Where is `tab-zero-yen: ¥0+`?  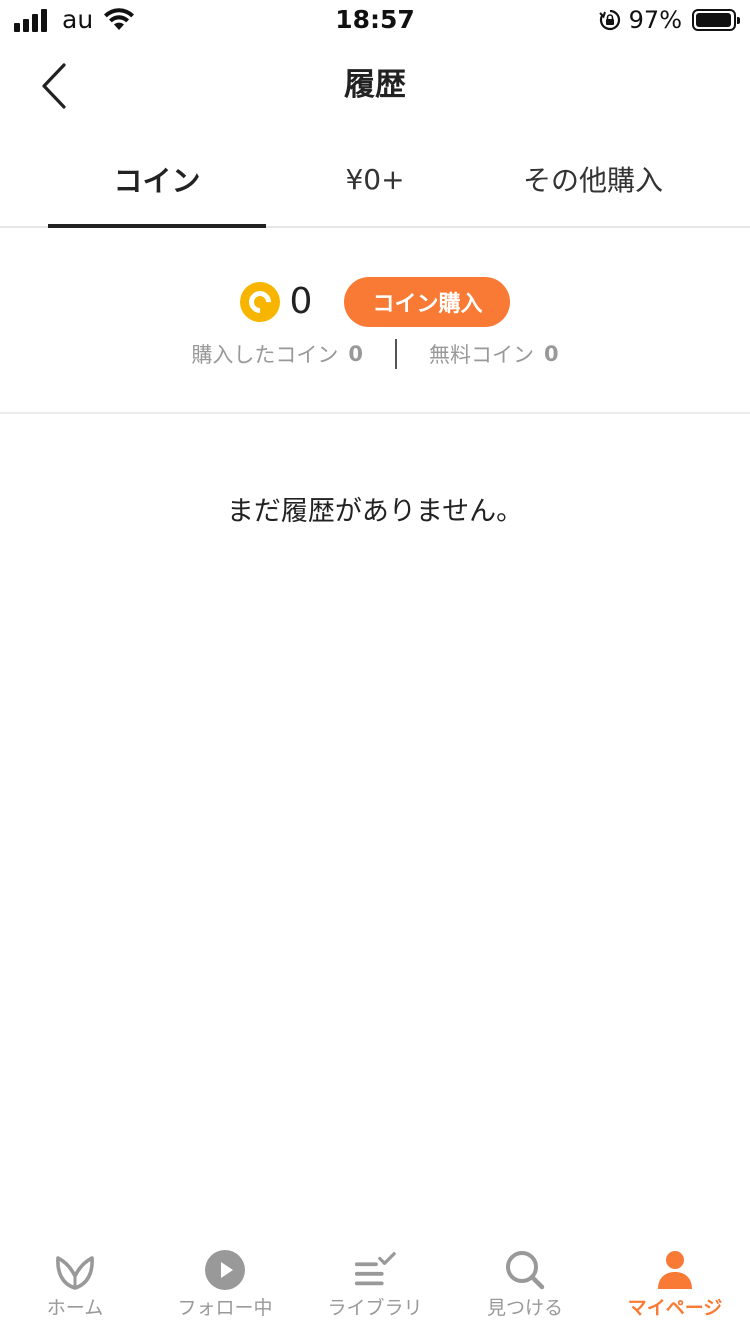 tab-zero-yen: ¥0+ is located at coordinates (375, 179).